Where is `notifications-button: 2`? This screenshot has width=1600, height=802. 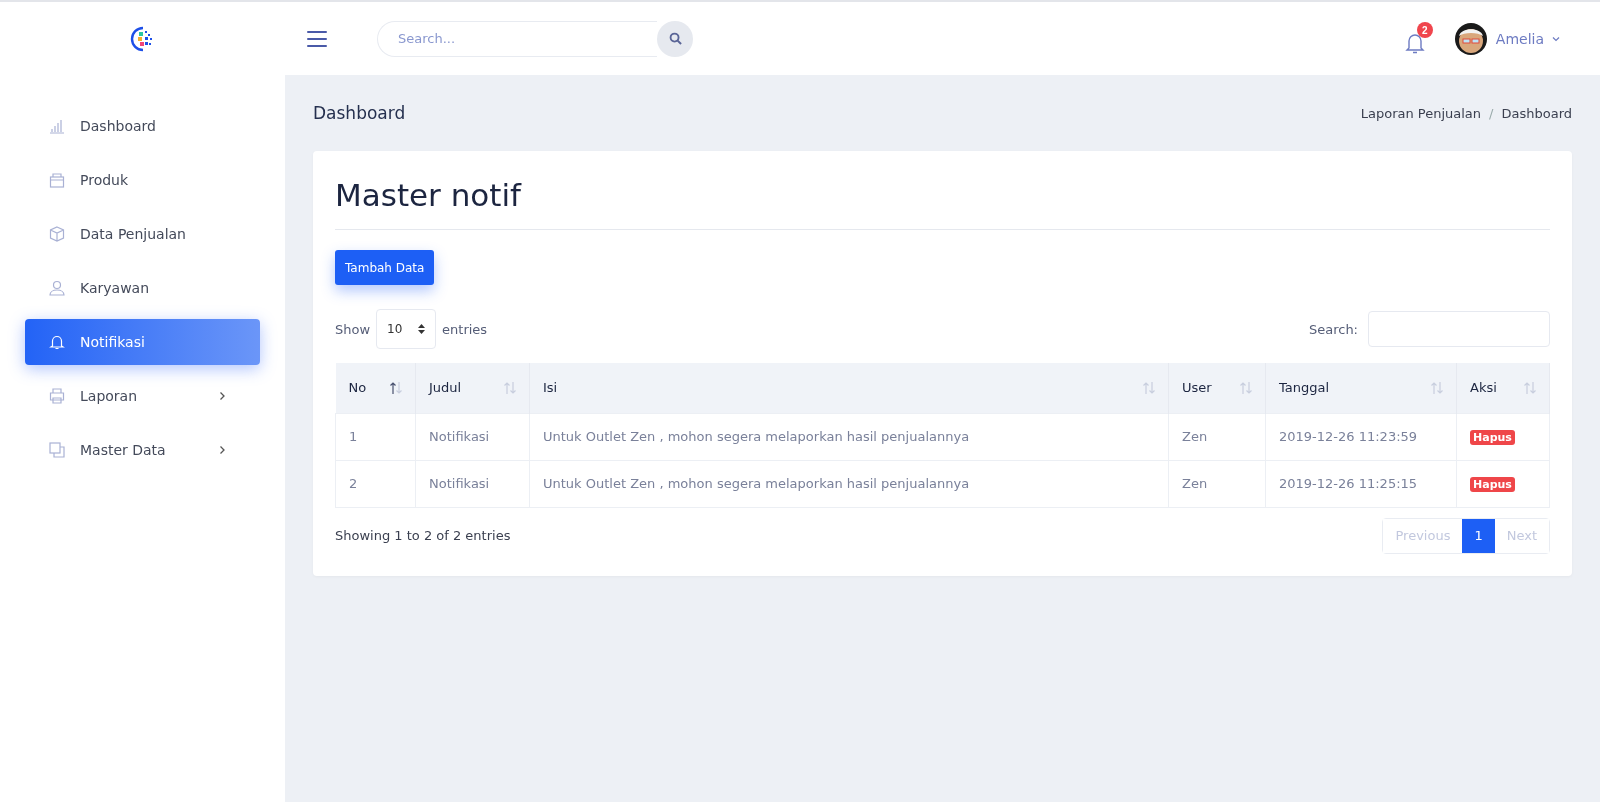 notifications-button: 2 is located at coordinates (1418, 38).